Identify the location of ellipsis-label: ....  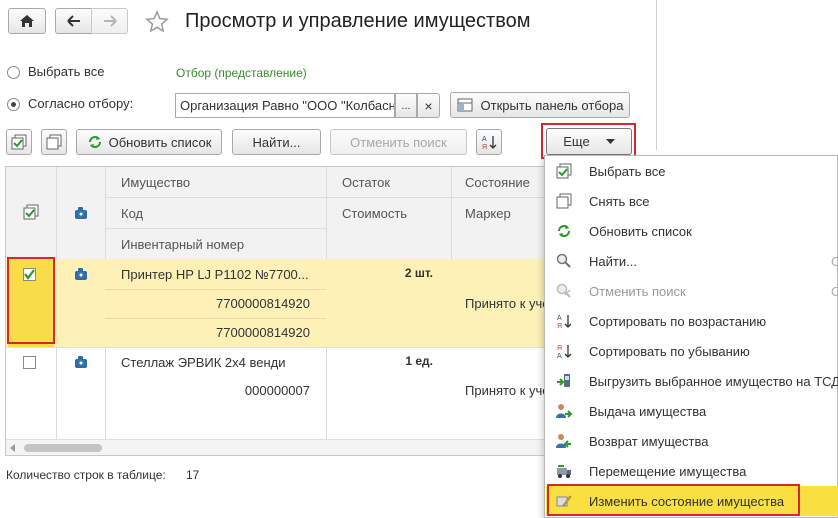
(406, 105).